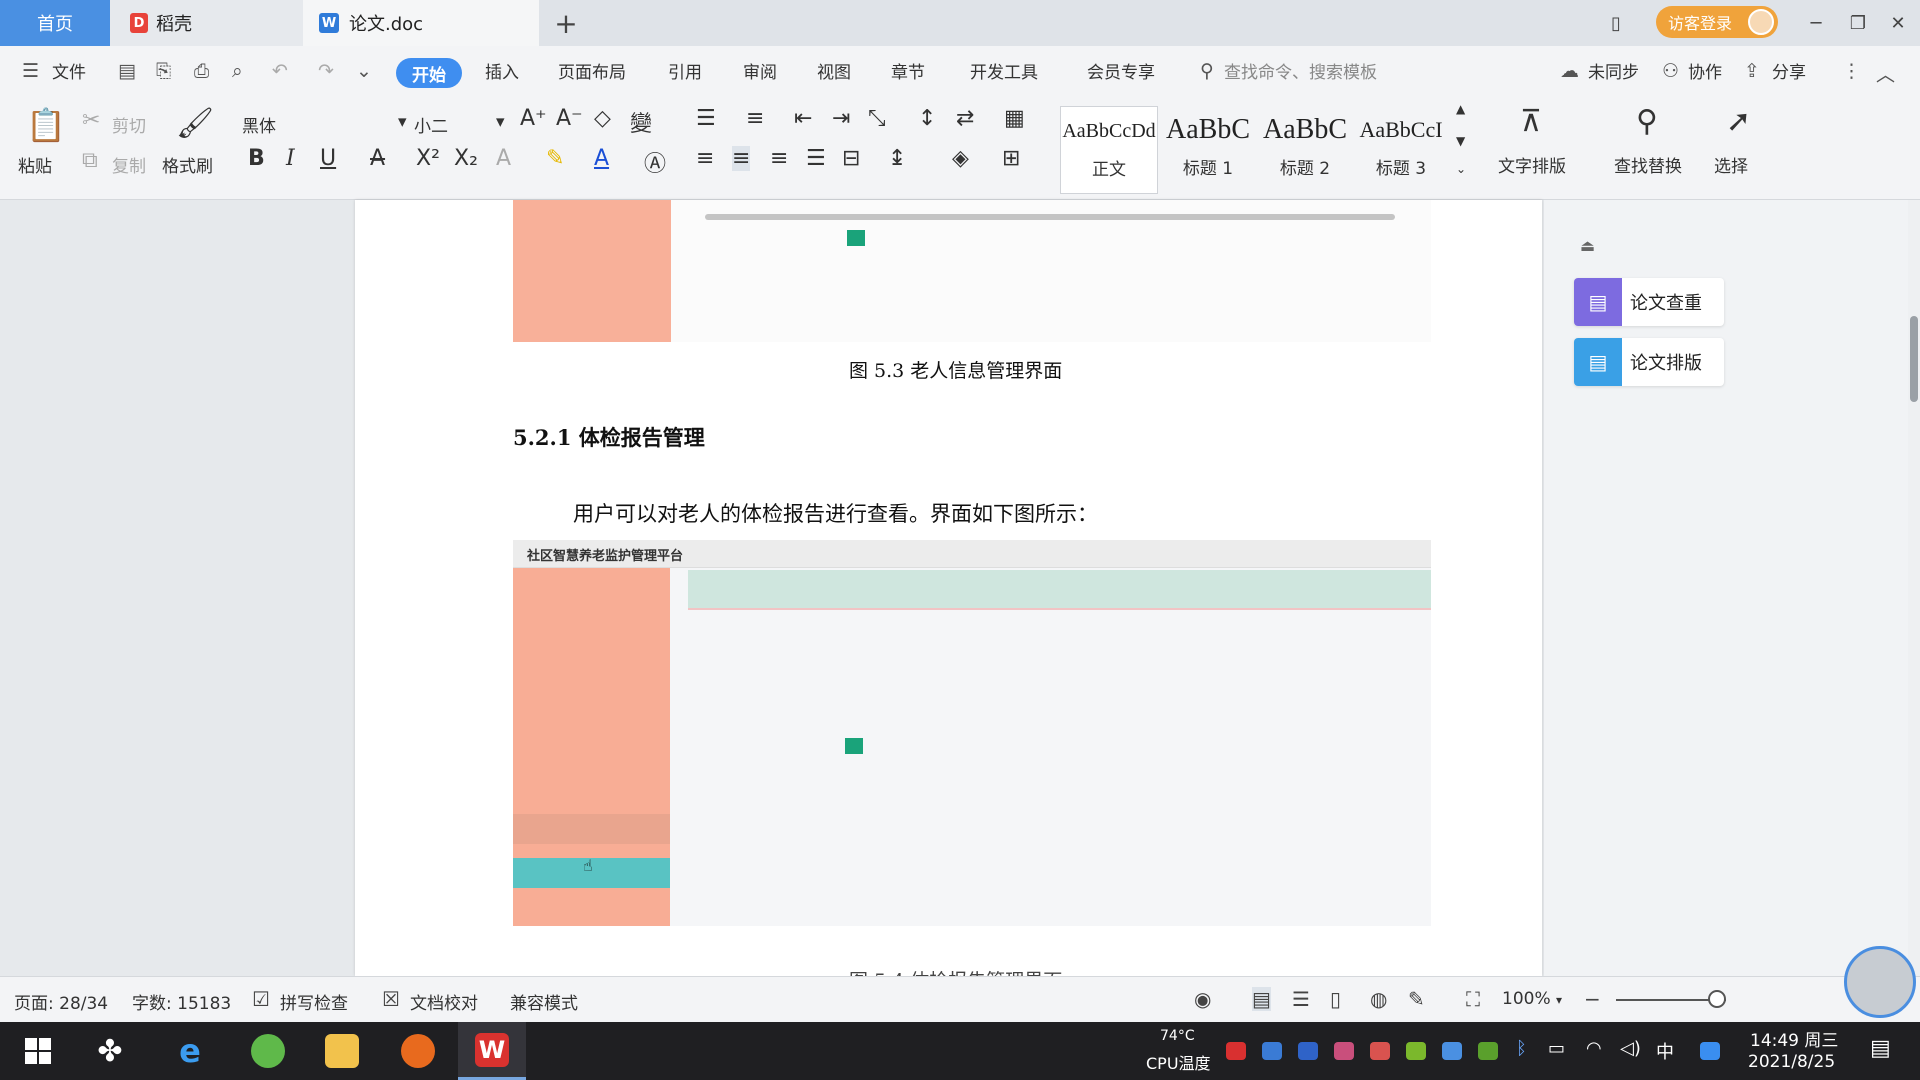  What do you see at coordinates (569, 118) in the screenshot?
I see `shrink-font-icon: A⁻` at bounding box center [569, 118].